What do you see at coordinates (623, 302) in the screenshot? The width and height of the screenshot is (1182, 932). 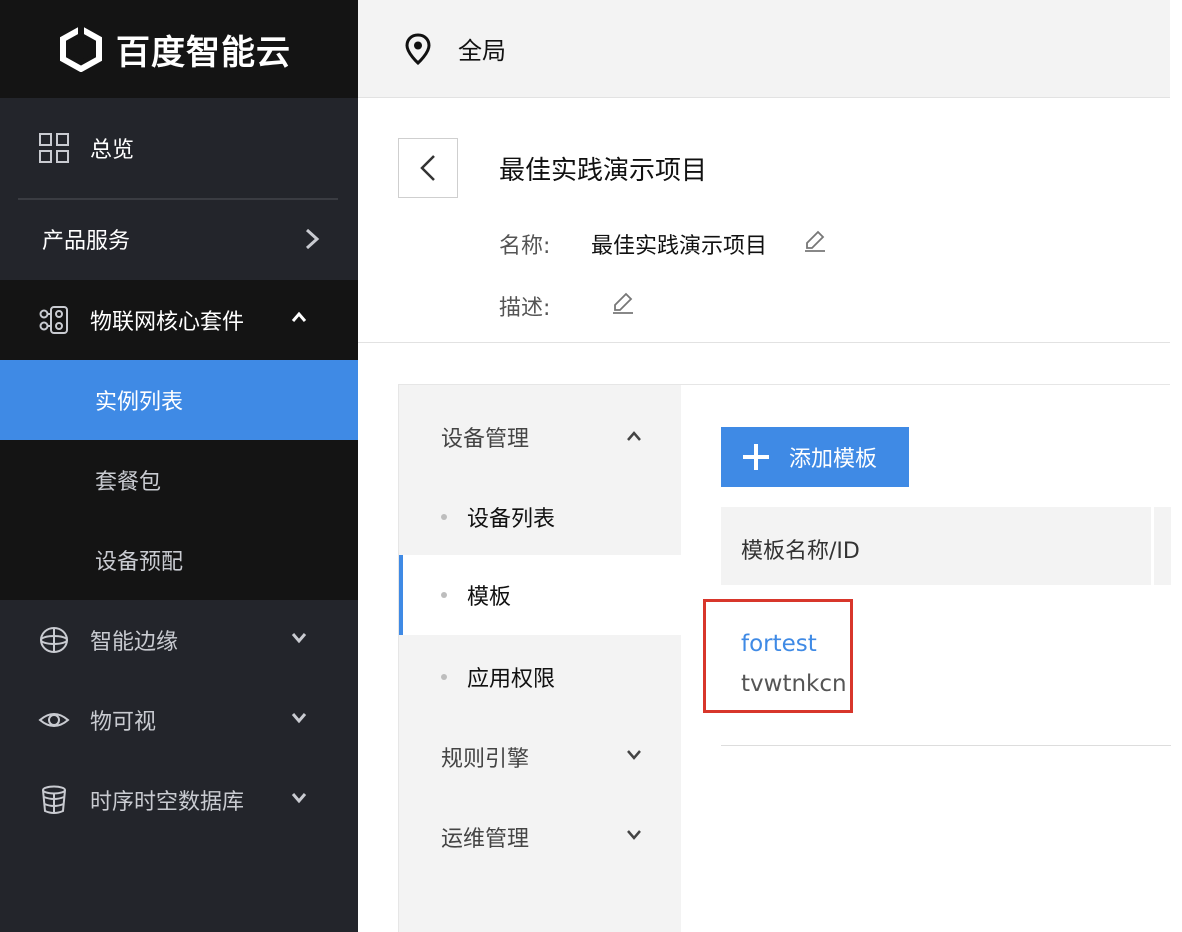 I see `edit-description-icon` at bounding box center [623, 302].